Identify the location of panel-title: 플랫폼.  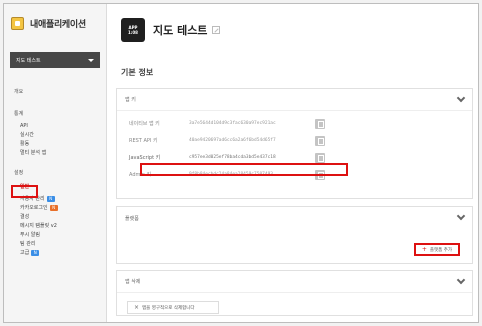
(132, 218).